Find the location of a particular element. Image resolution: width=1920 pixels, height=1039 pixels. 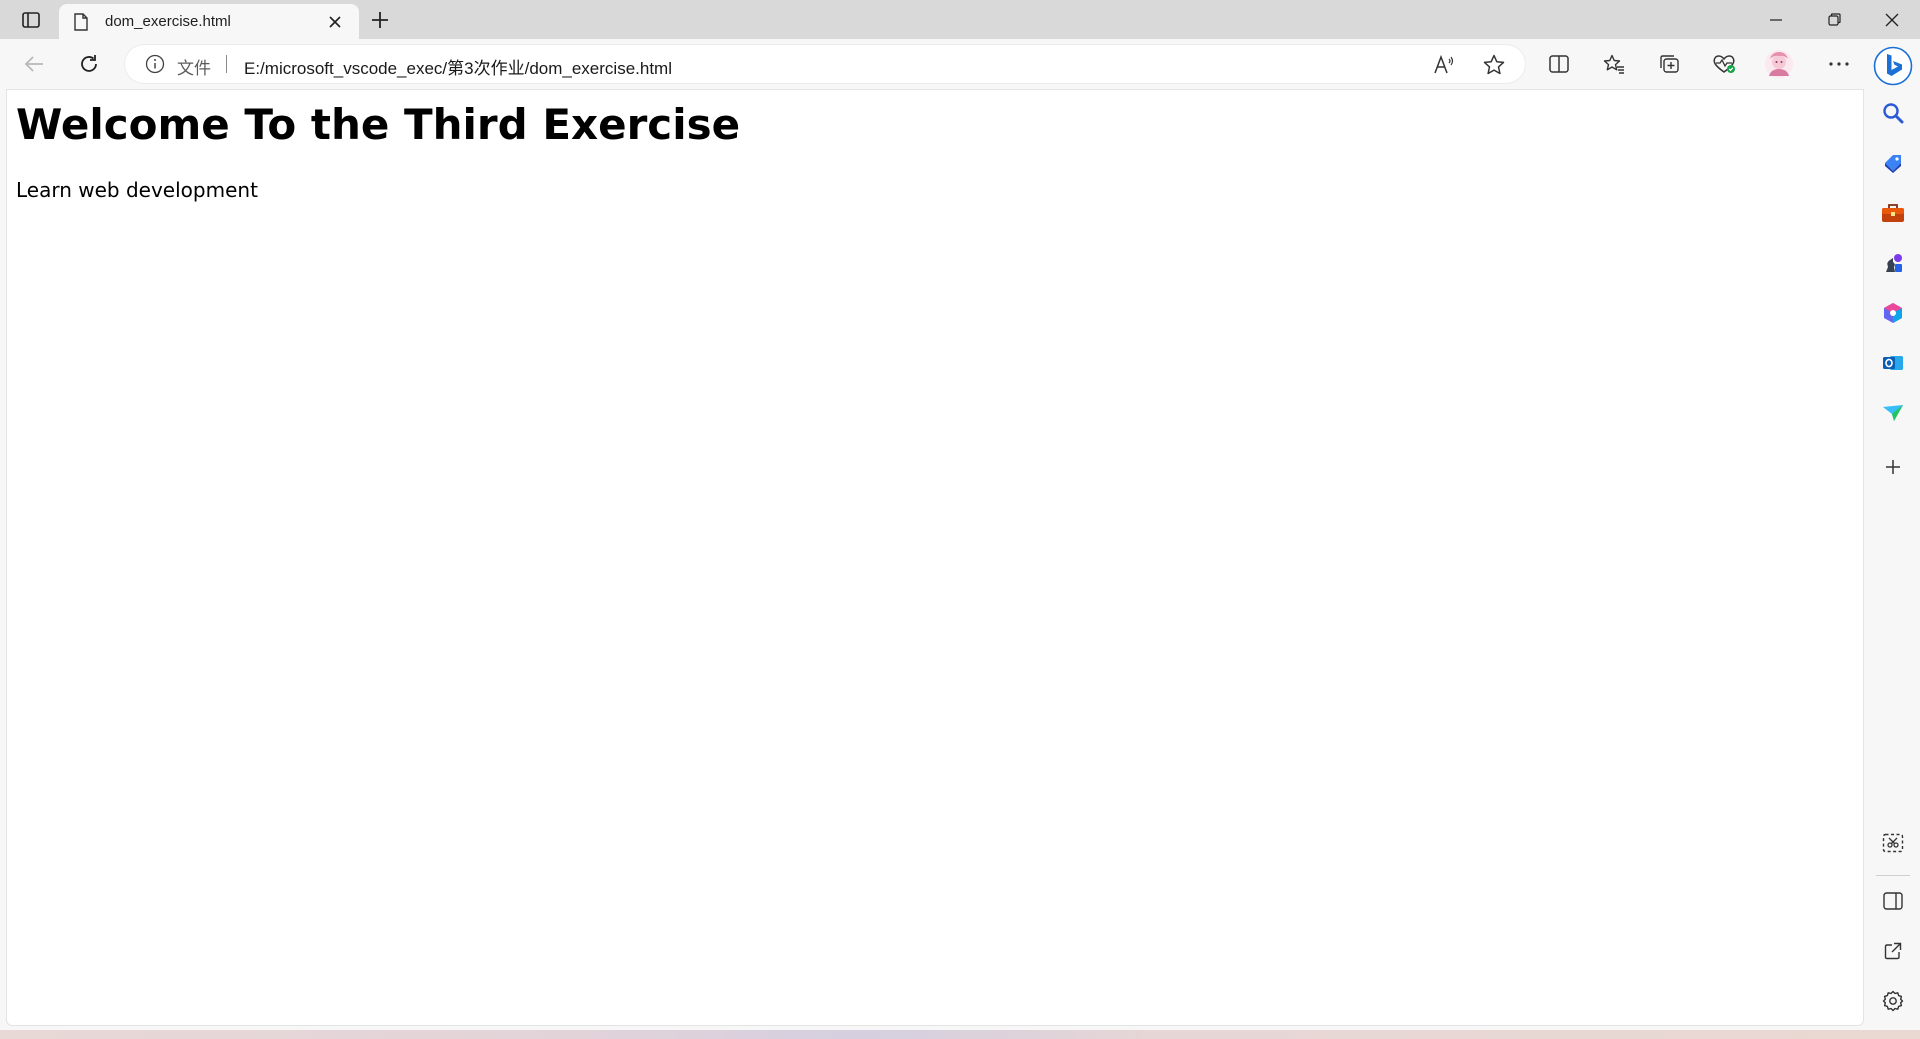

search-icon is located at coordinates (1893, 113).